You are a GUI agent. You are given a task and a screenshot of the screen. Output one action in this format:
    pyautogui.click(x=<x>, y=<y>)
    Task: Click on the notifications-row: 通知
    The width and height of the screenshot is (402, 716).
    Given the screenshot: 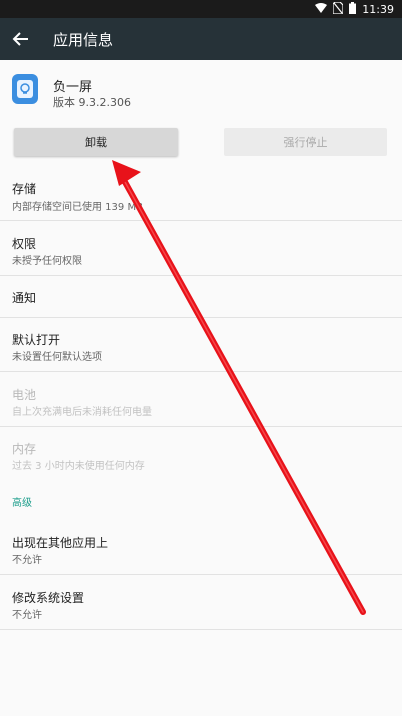 What is the action you would take?
    pyautogui.click(x=201, y=297)
    